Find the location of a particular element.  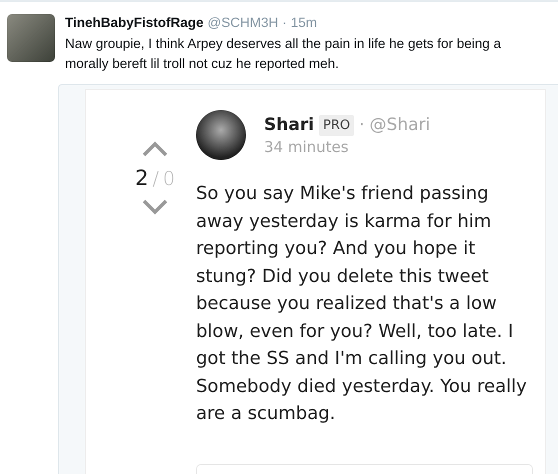

tweet-text: Naw groupie, I think Arpey deserves all the pain in life he gets for being a morally bereft lil troll not cuz he reported meh. is located at coordinates (283, 54).